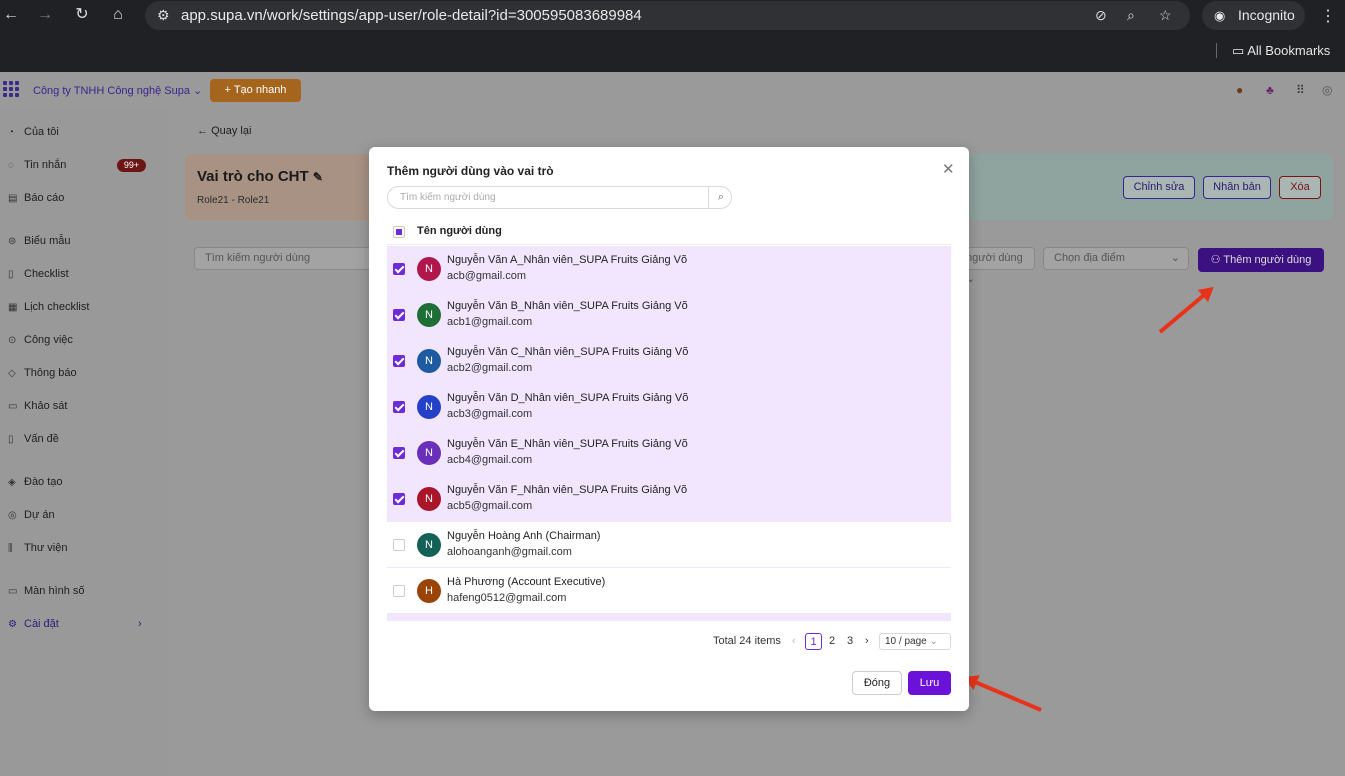 Image resolution: width=1345 pixels, height=776 pixels. Describe the element at coordinates (1300, 187) in the screenshot. I see `delete-button: Xóa` at that location.